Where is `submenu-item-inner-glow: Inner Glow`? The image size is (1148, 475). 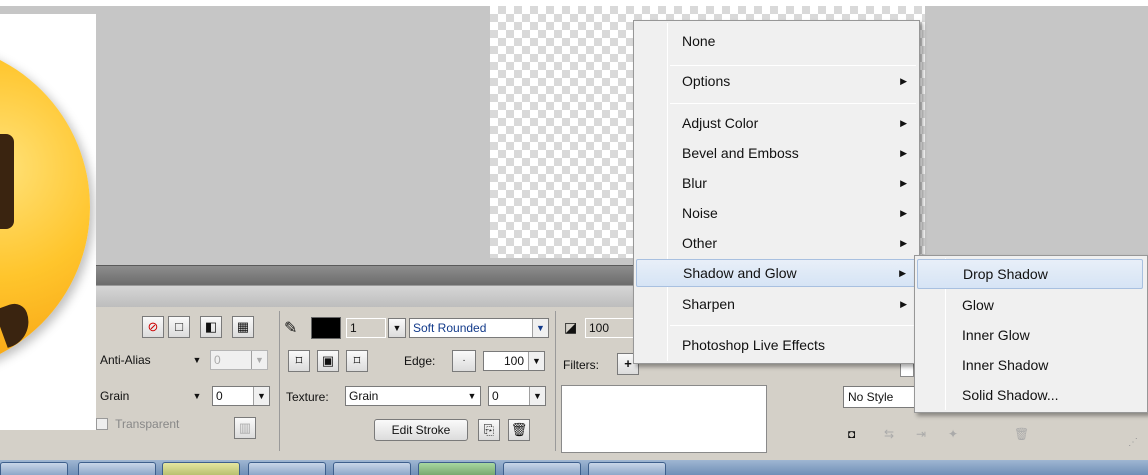
submenu-item-inner-glow: Inner Glow is located at coordinates (1030, 335).